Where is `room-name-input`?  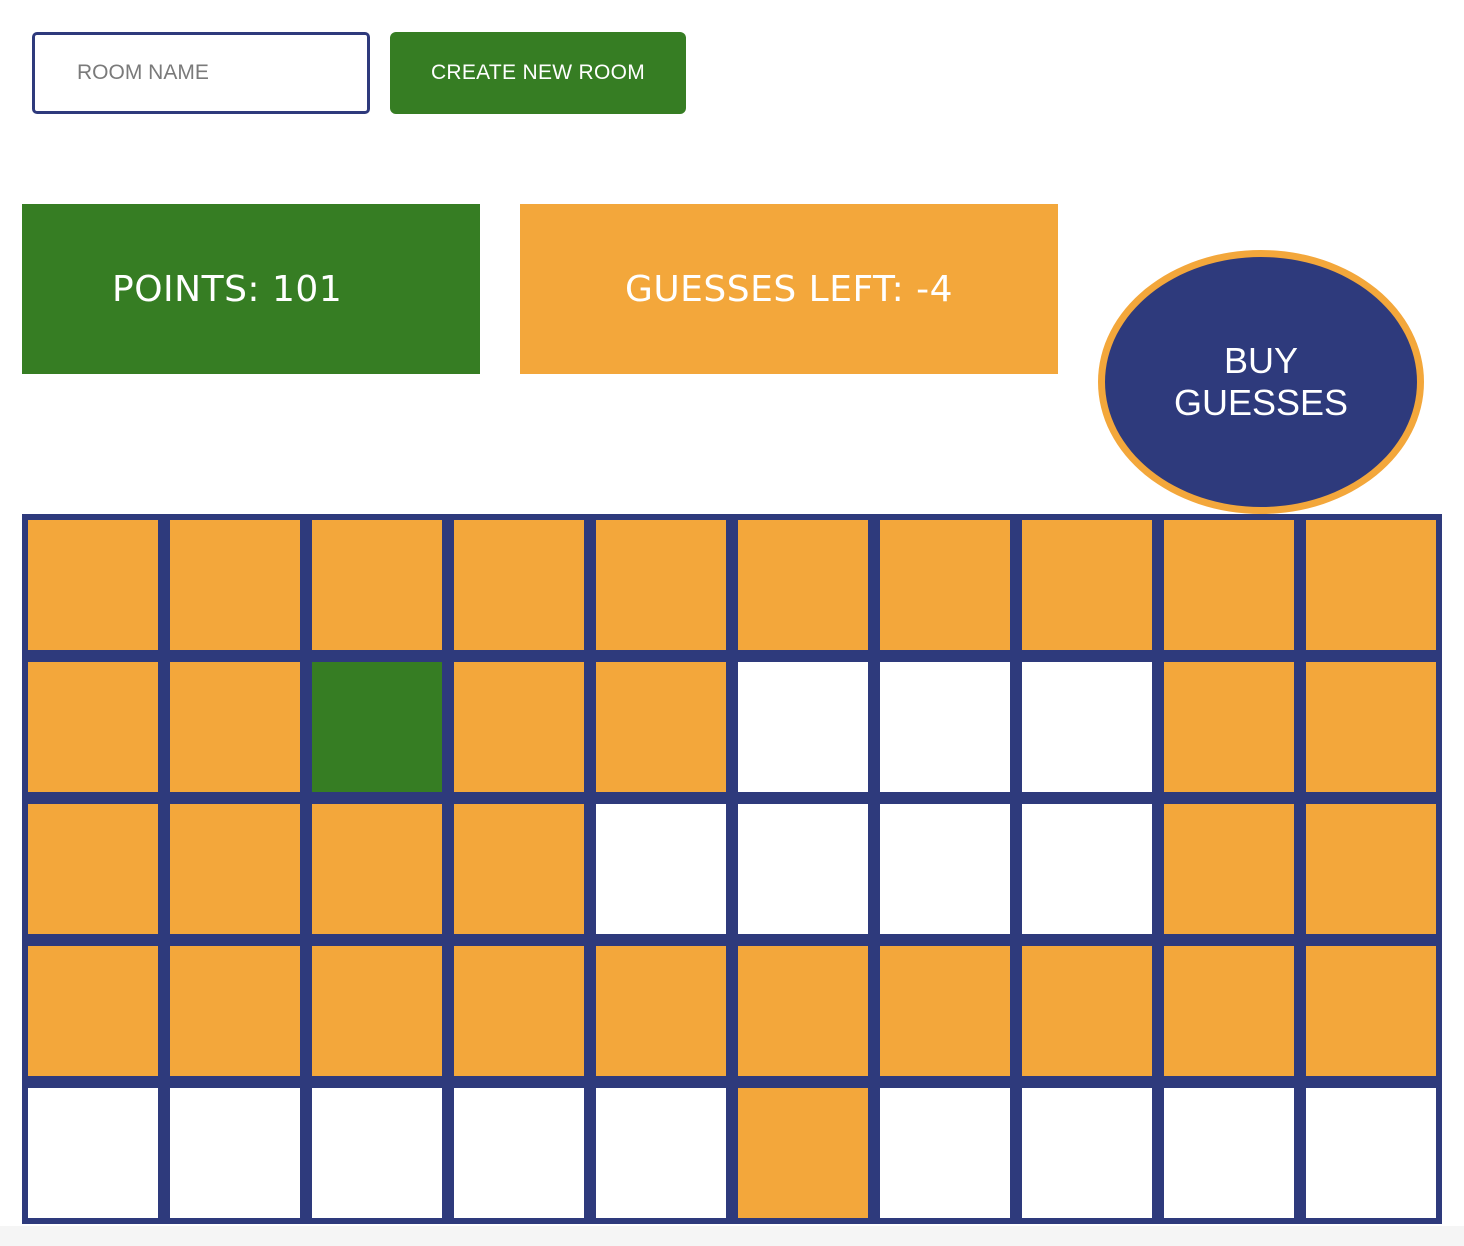 room-name-input is located at coordinates (201, 73).